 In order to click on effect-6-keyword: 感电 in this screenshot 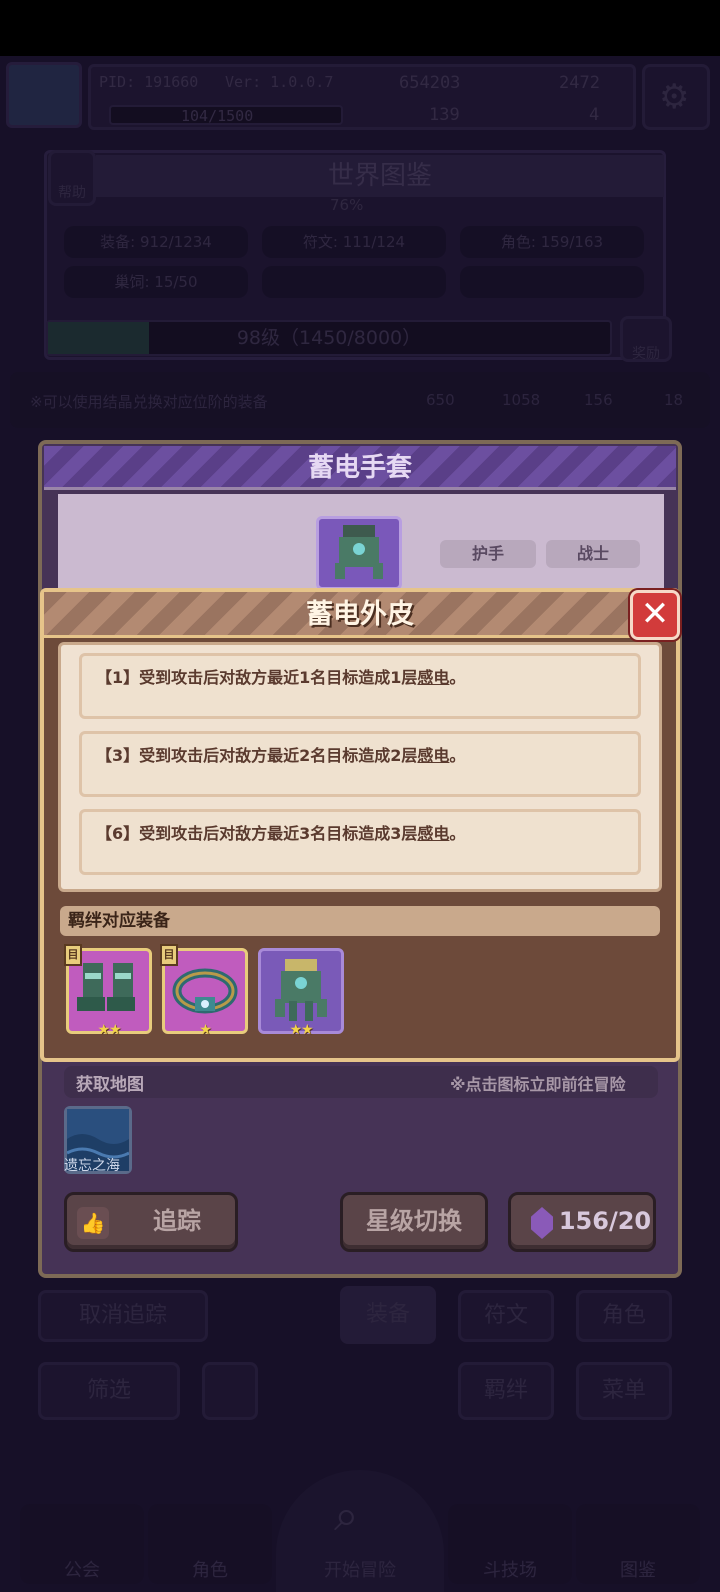, I will do `click(433, 833)`.